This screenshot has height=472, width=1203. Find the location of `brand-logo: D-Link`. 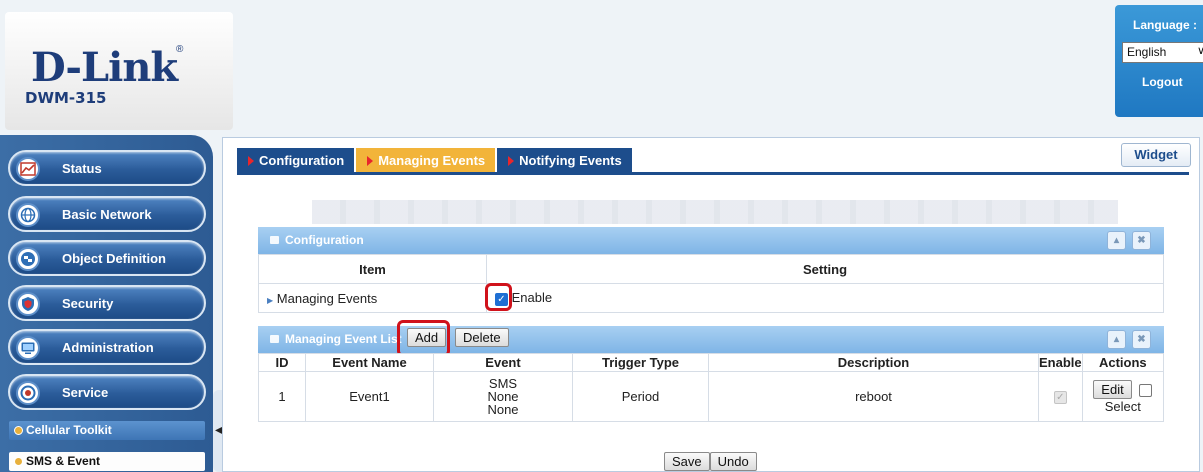

brand-logo: D-Link is located at coordinates (104, 67).